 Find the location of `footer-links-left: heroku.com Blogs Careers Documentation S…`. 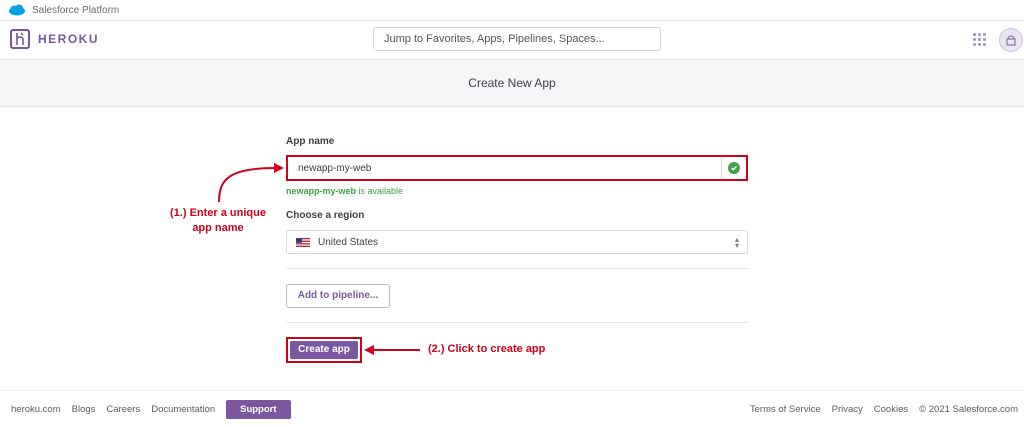

footer-links-left: heroku.com Blogs Careers Documentation S… is located at coordinates (156, 409).